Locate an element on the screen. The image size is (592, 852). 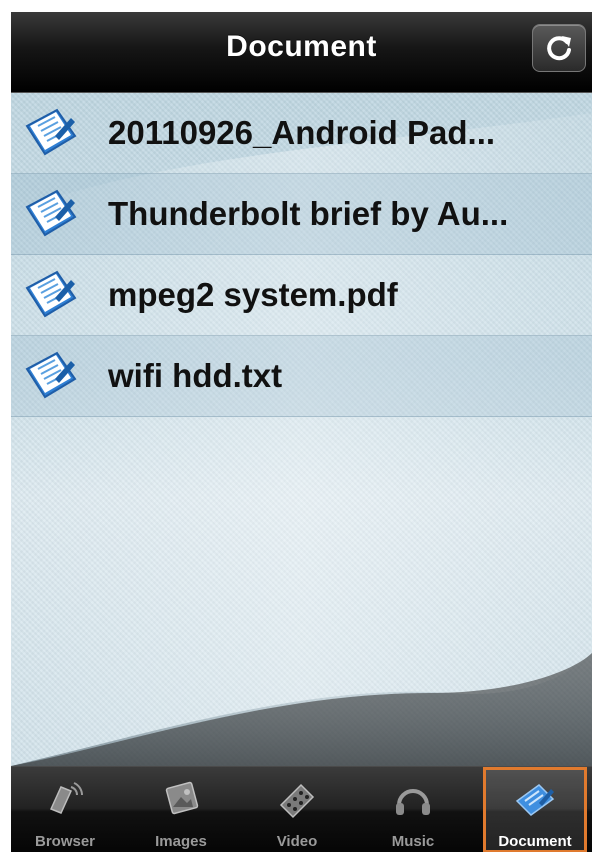
tab-document: Document is located at coordinates (535, 809).